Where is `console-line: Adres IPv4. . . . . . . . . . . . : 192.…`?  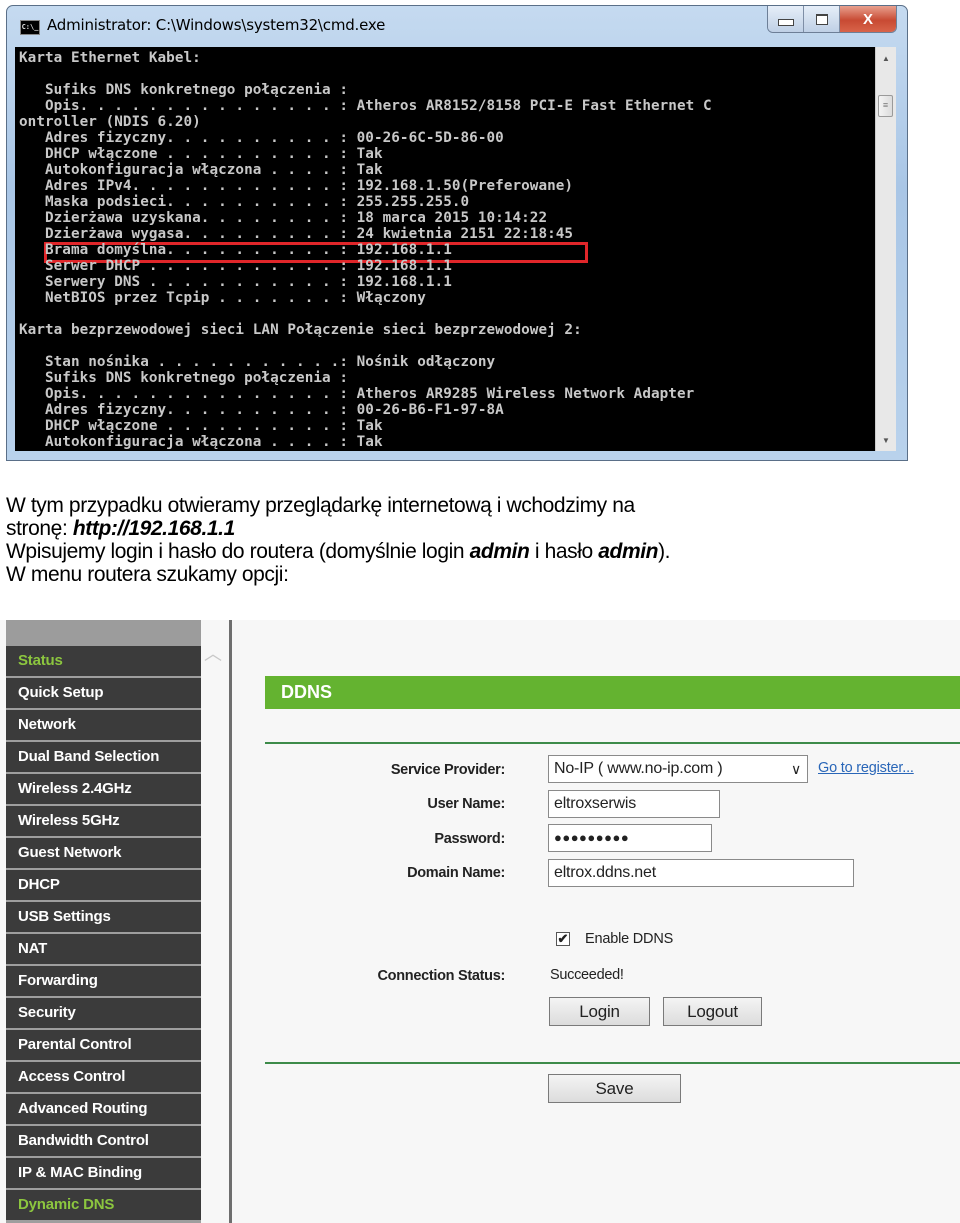 console-line: Adres IPv4. . . . . . . . . . . . : 192.… is located at coordinates (296, 186).